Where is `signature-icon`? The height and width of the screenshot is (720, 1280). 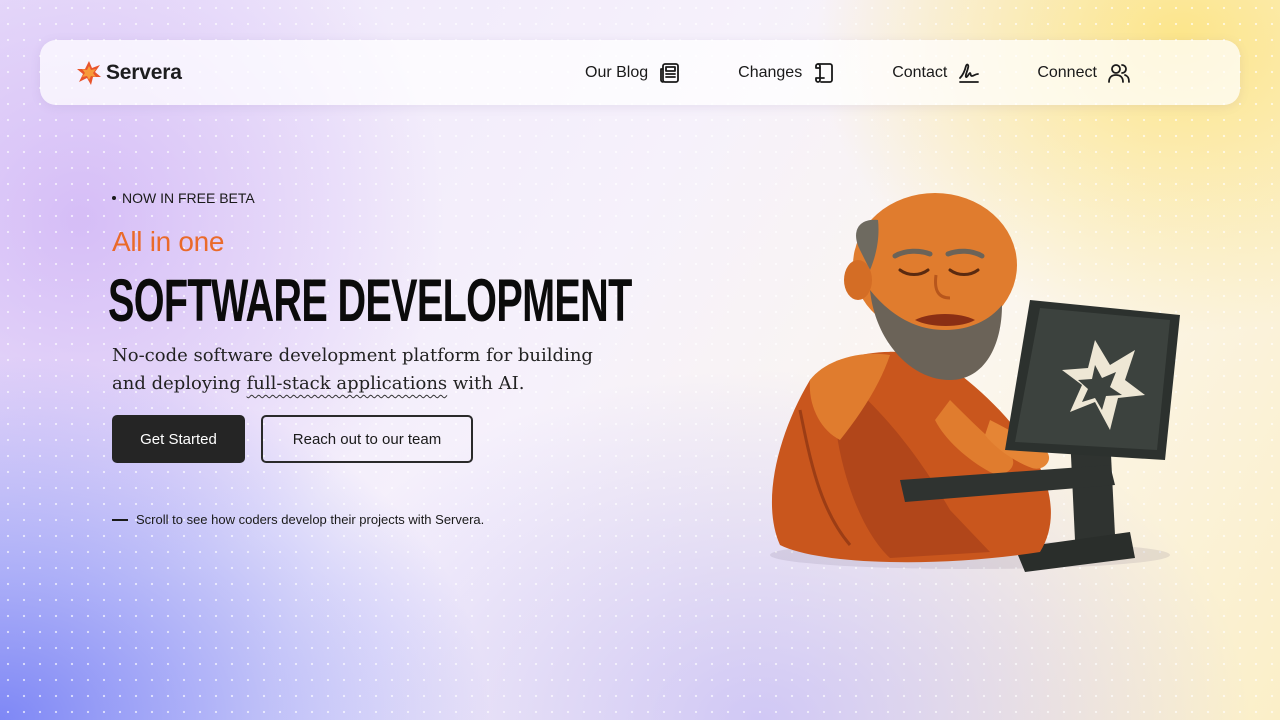
signature-icon is located at coordinates (969, 73).